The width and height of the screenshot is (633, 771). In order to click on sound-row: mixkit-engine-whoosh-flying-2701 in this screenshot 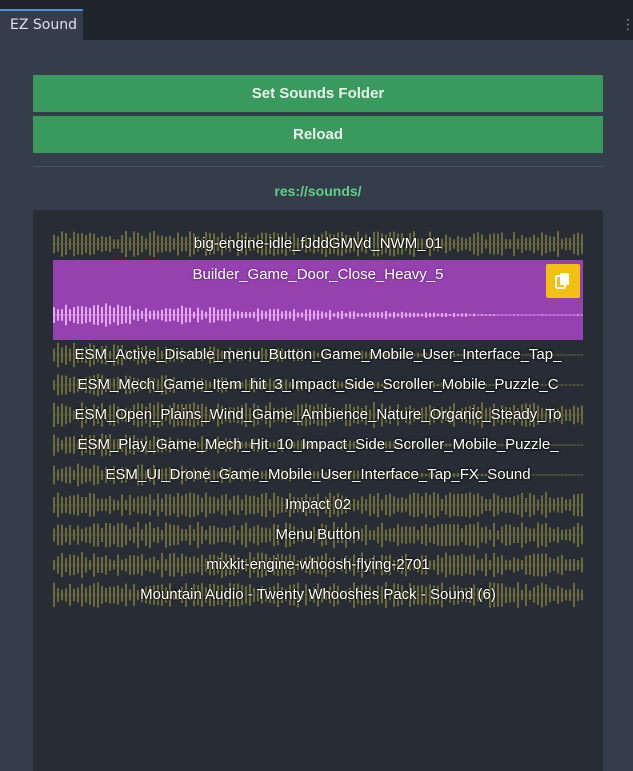, I will do `click(318, 565)`.